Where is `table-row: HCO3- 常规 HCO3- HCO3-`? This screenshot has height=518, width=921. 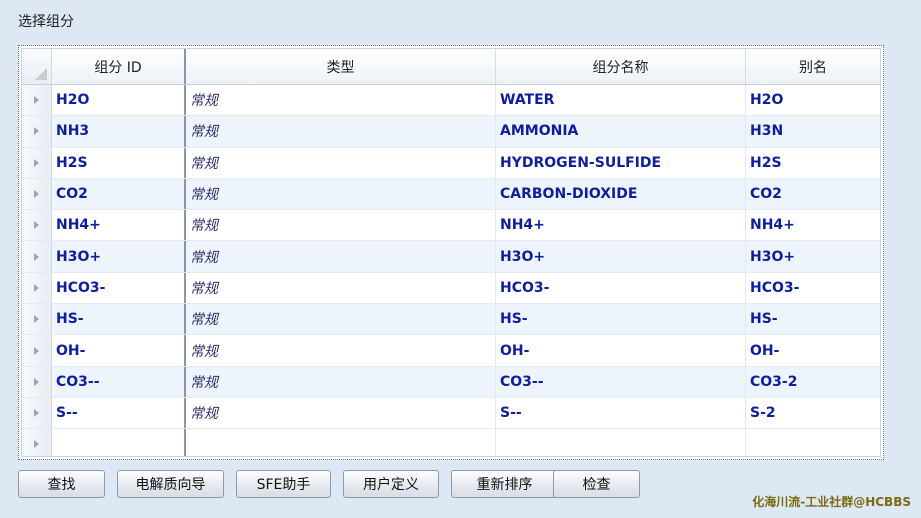
table-row: HCO3- 常规 HCO3- HCO3- is located at coordinates (451, 288).